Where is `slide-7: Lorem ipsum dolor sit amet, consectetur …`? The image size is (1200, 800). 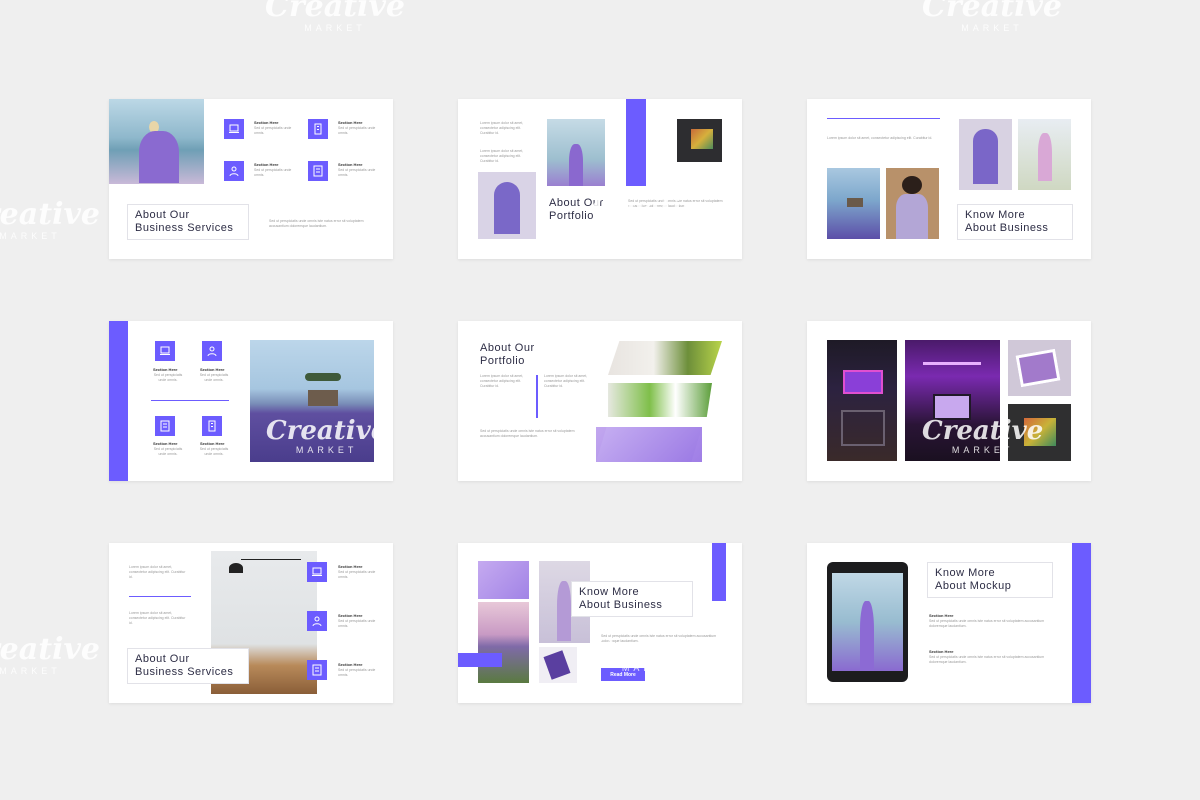 slide-7: Lorem ipsum dolor sit amet, consectetur … is located at coordinates (251, 623).